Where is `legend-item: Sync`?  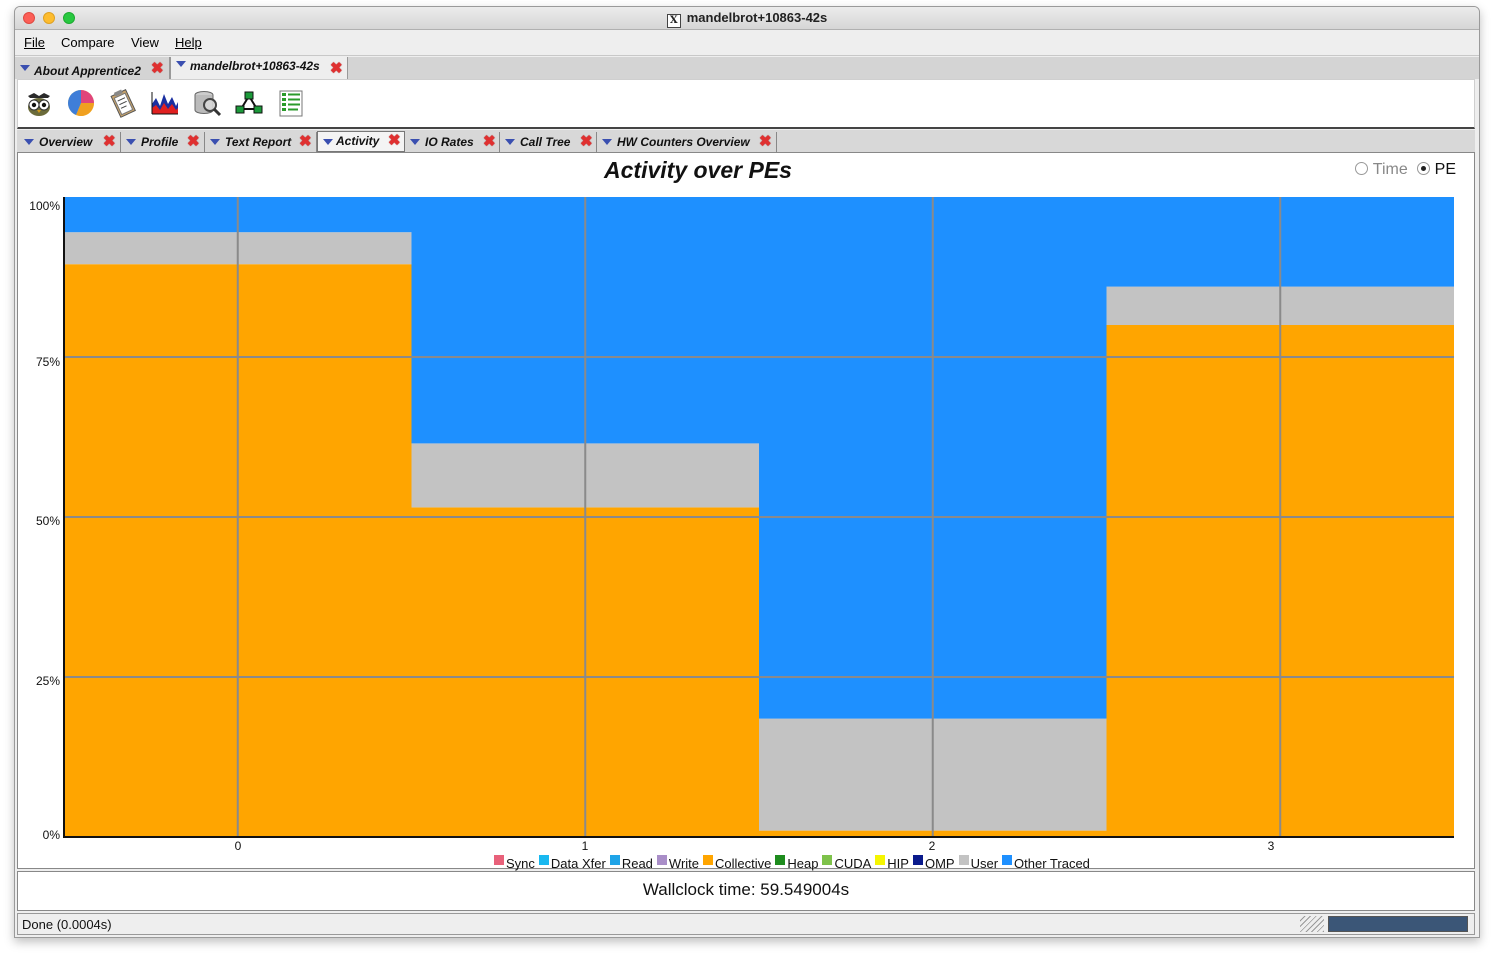 legend-item: Sync is located at coordinates (514, 863).